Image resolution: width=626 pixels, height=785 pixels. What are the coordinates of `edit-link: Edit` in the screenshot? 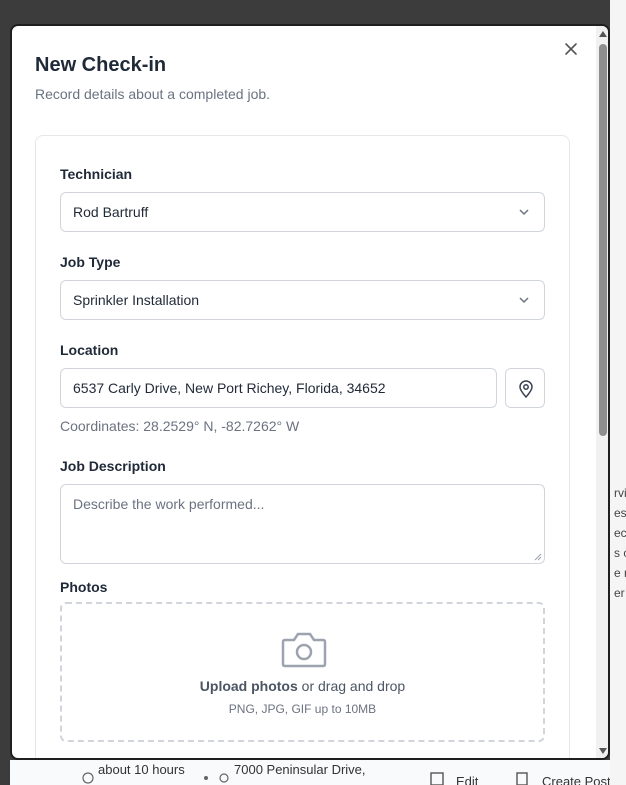 It's located at (467, 779).